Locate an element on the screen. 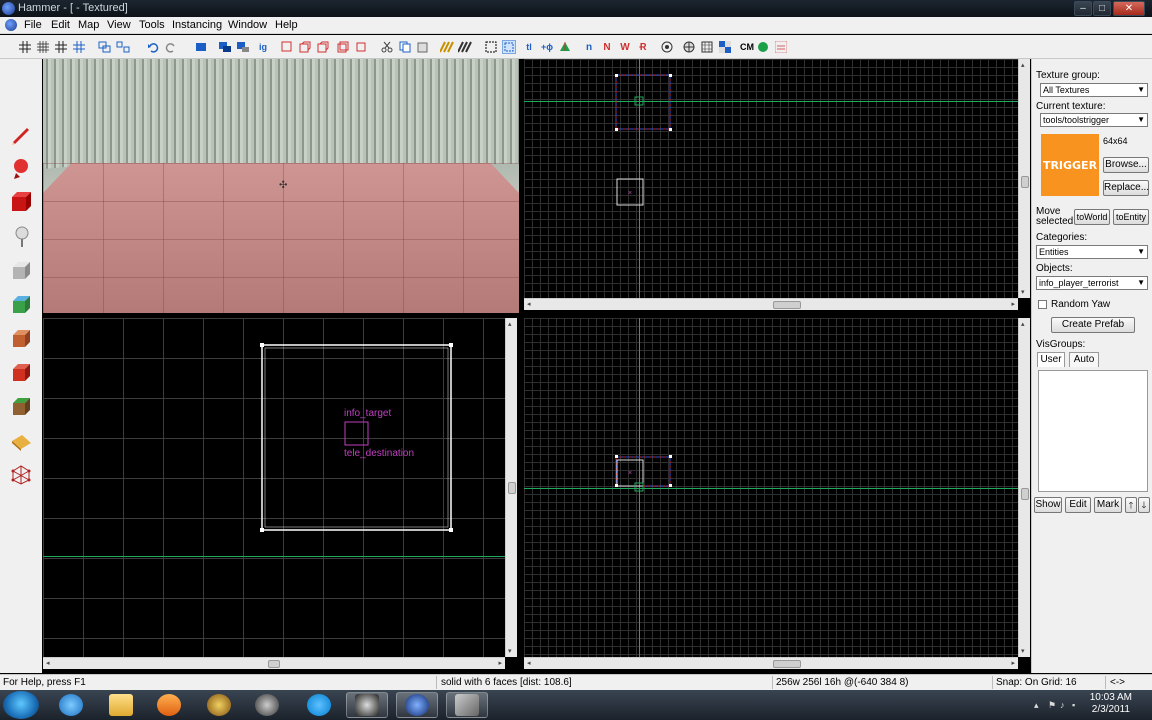 This screenshot has height=720, width=1152. grid-smaller-icon is located at coordinates (61, 47).